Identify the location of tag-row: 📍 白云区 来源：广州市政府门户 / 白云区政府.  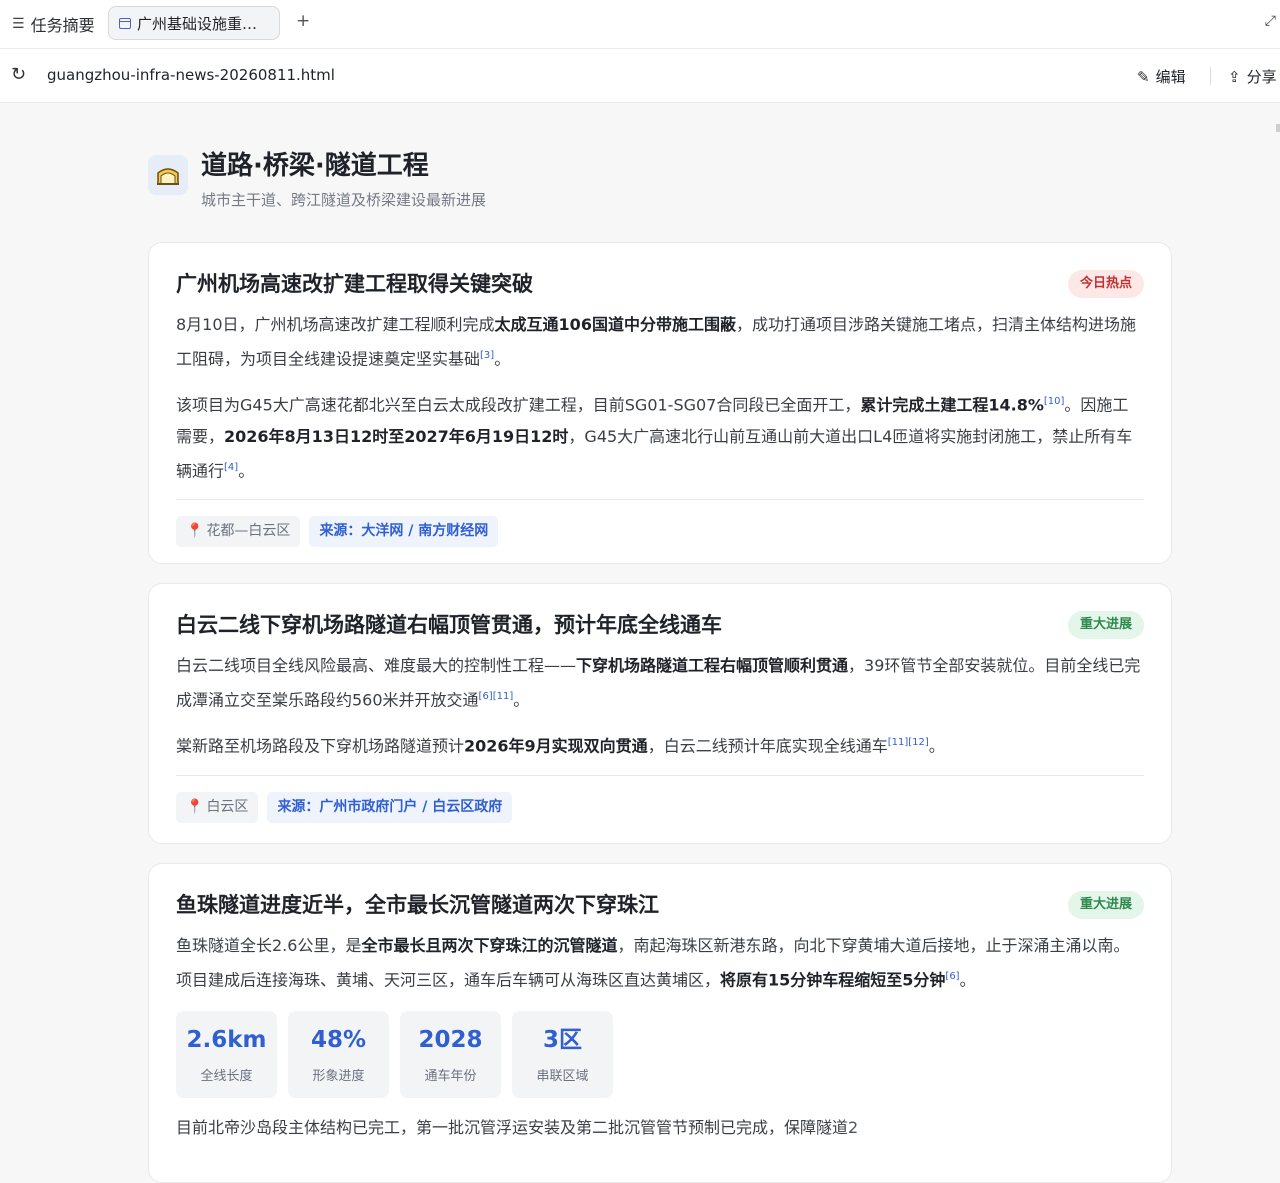
(660, 807).